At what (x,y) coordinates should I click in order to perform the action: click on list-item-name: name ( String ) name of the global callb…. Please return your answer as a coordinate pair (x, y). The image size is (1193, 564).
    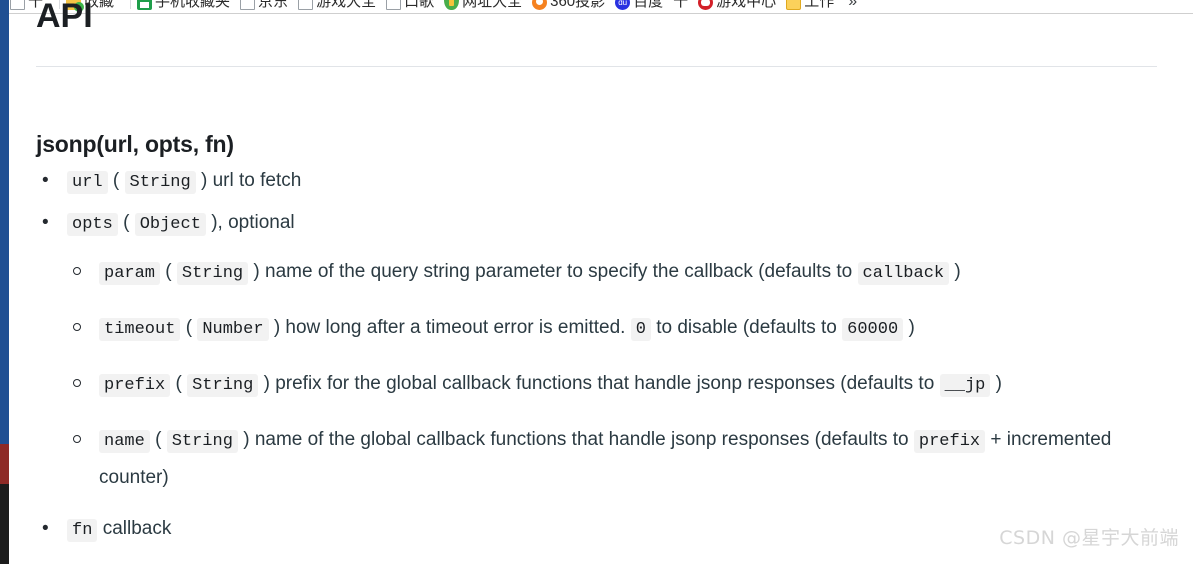
    Looking at the image, I should click on (612, 459).